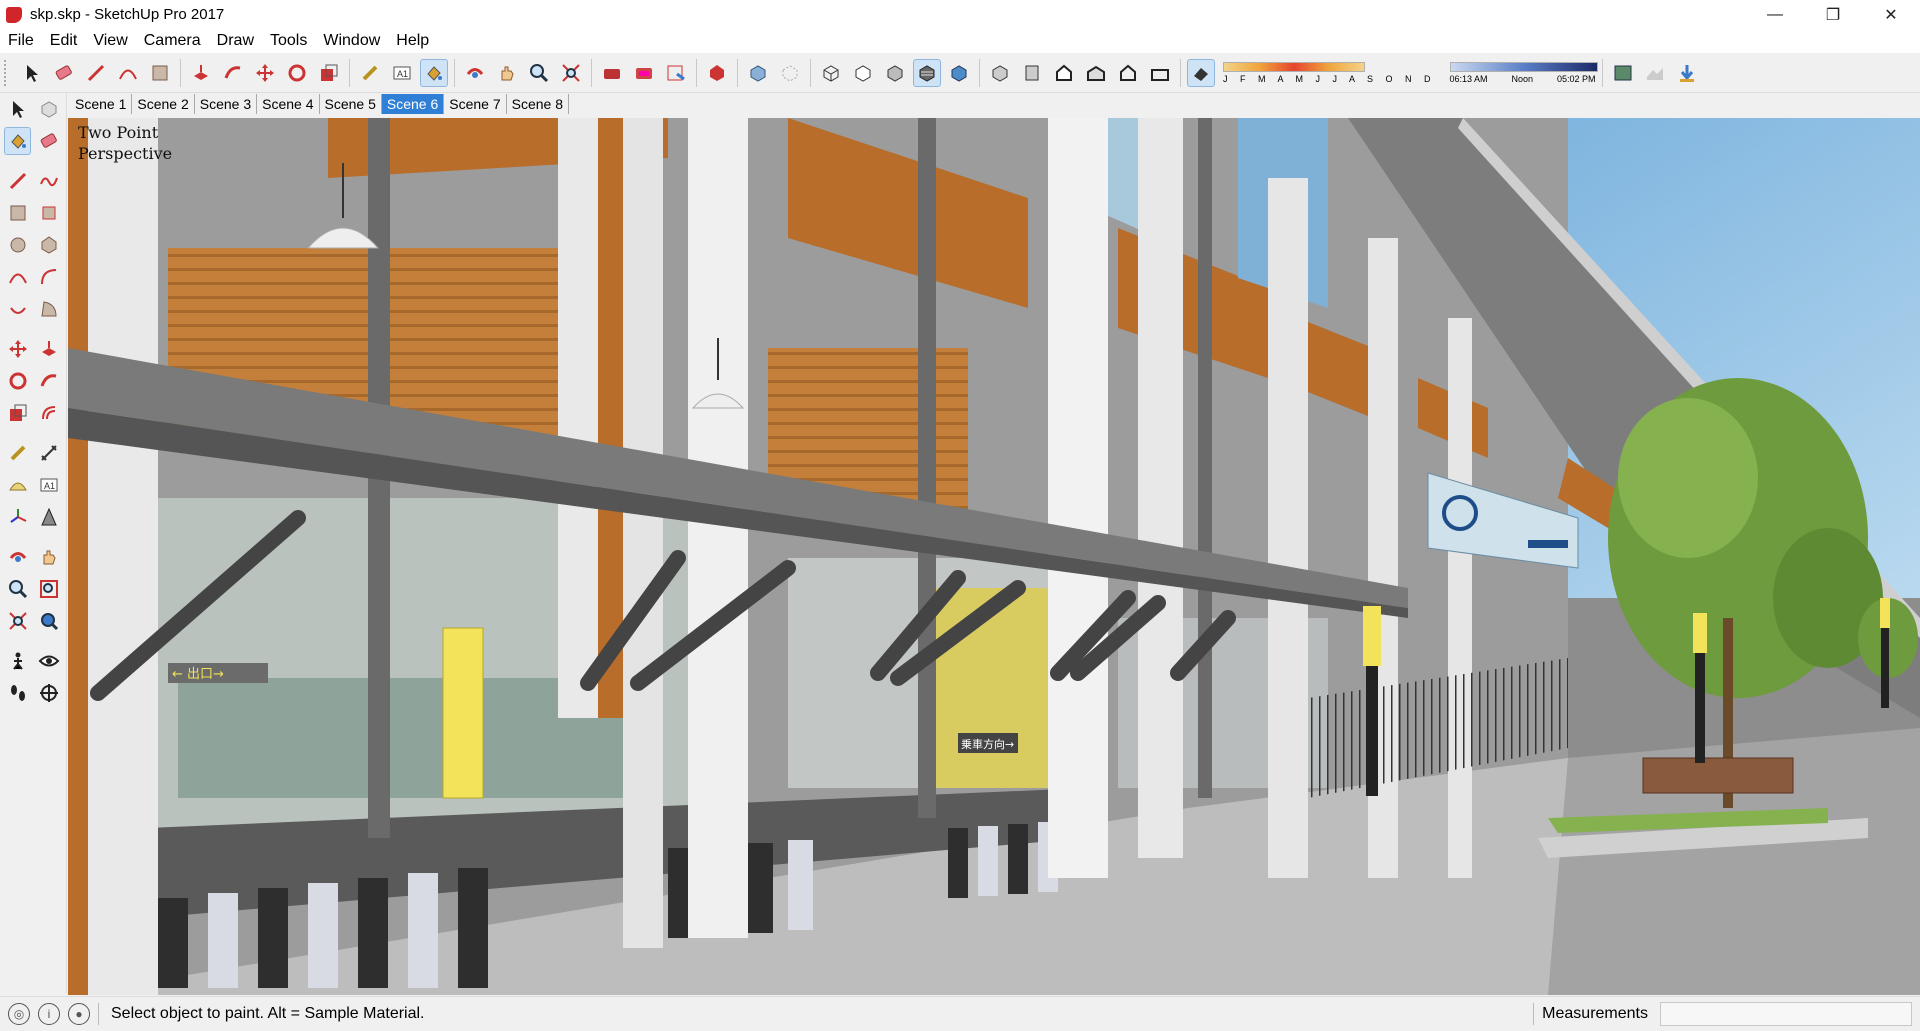 The image size is (1920, 1031). Describe the element at coordinates (160, 73) in the screenshot. I see `shapes-tool-icon` at that location.